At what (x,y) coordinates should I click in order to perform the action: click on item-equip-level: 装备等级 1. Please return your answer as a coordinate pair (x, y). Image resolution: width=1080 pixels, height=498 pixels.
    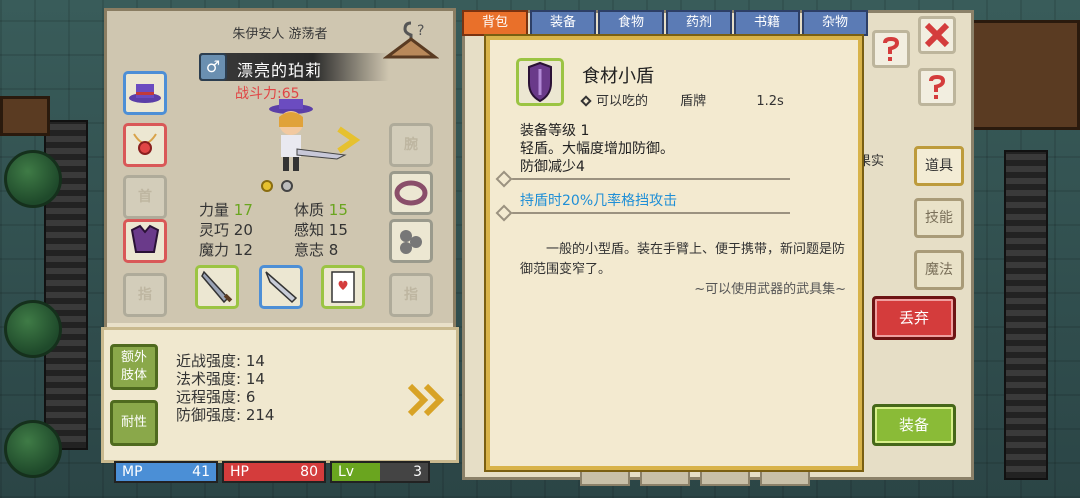
    Looking at the image, I should click on (555, 131).